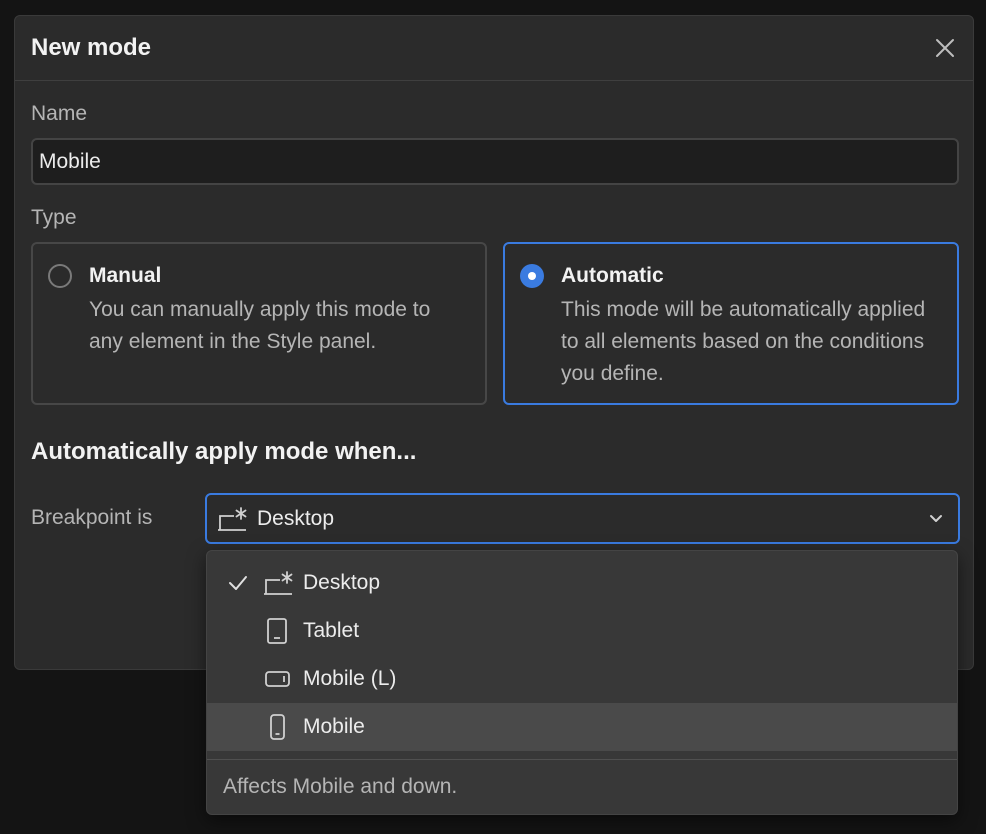 The height and width of the screenshot is (834, 986). I want to click on name-input, so click(495, 161).